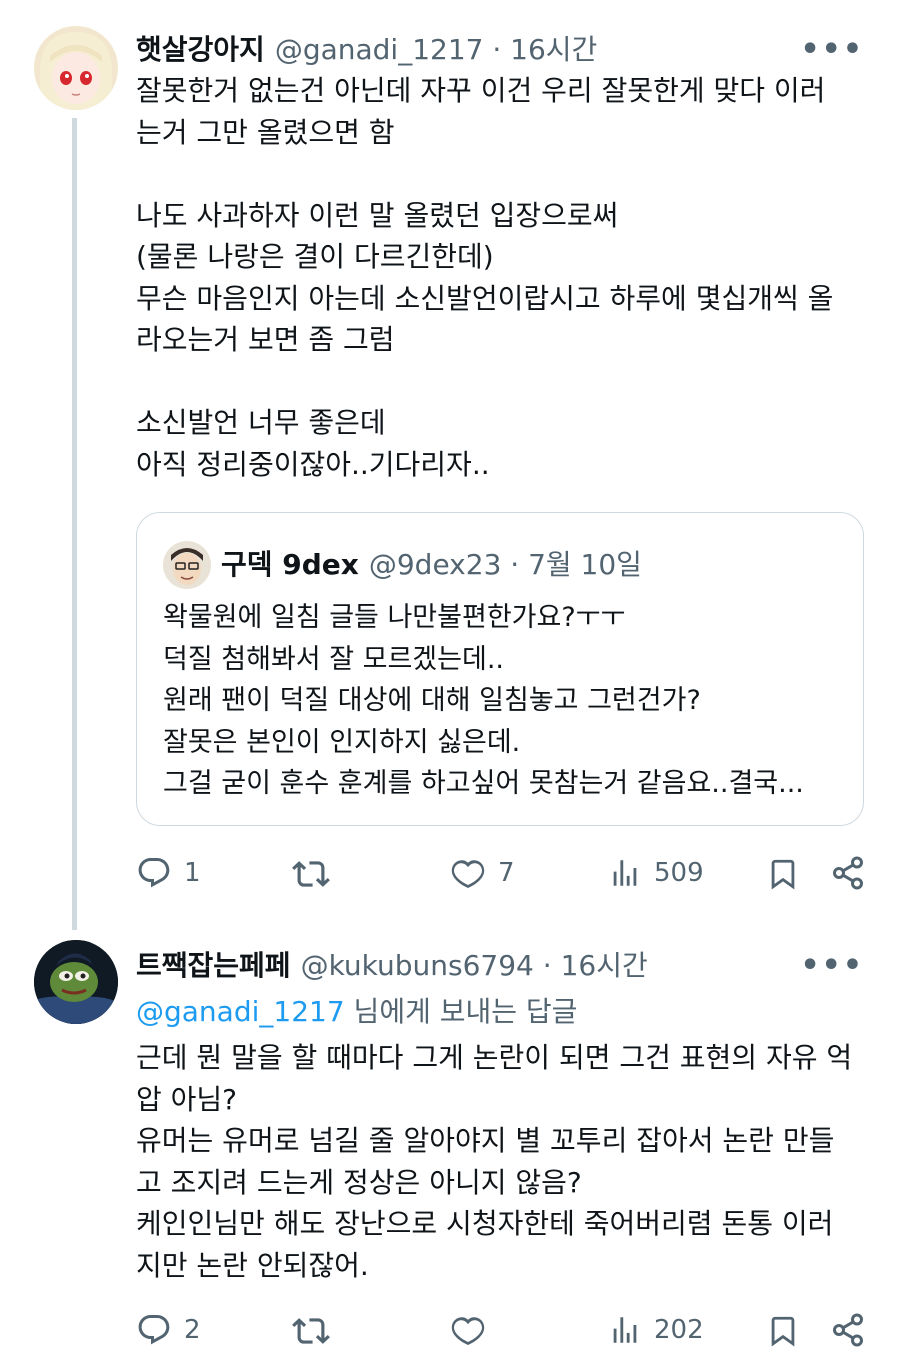 This screenshot has width=900, height=1372. I want to click on display-name: 트짹잡는페페, so click(213, 964).